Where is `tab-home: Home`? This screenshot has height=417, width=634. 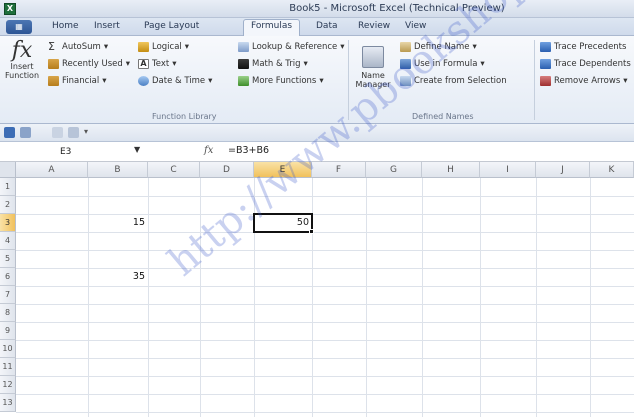
tab-home: Home is located at coordinates (65, 26).